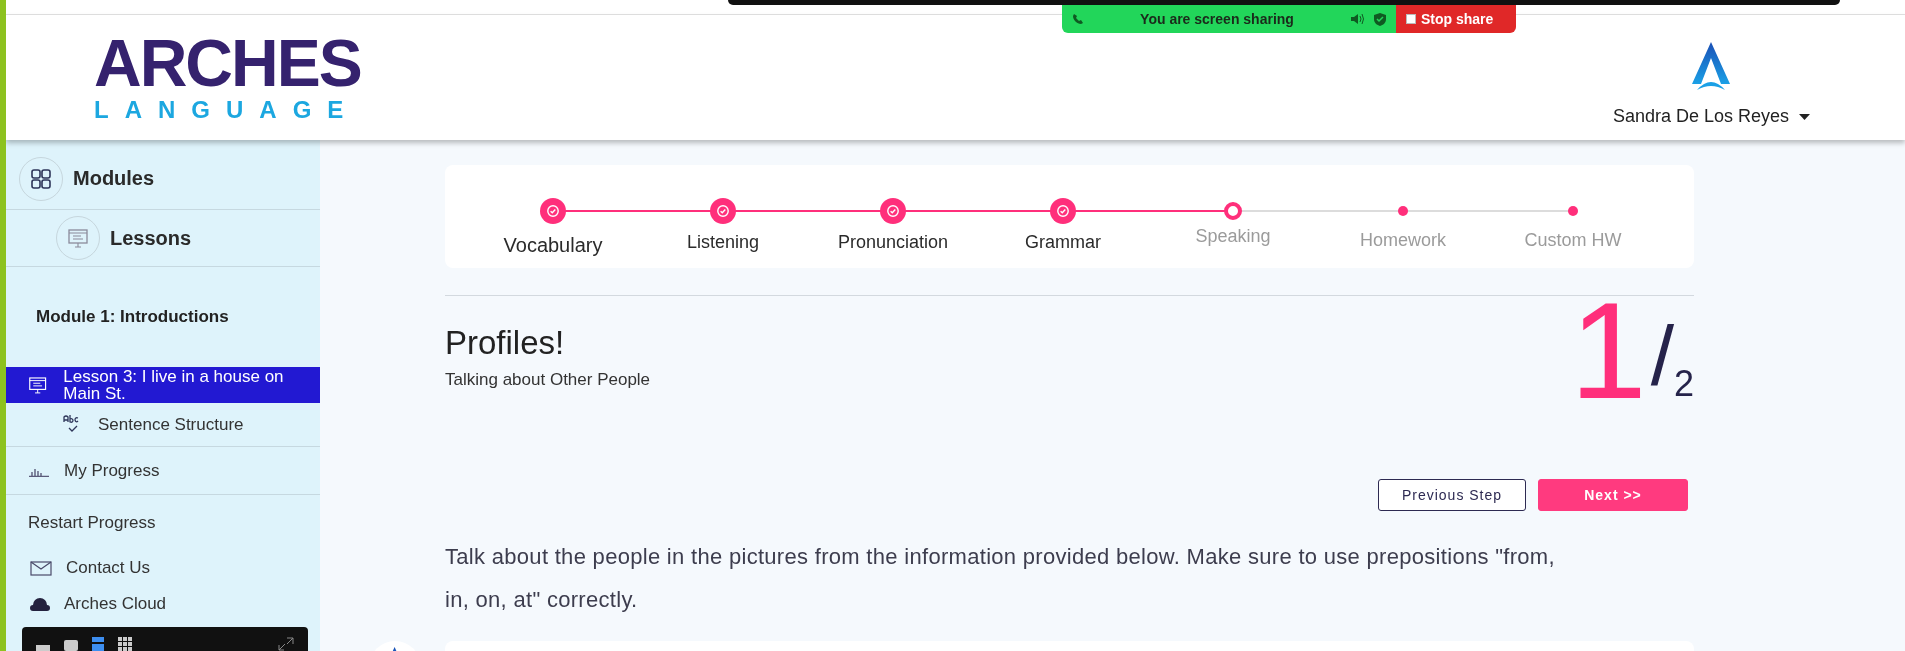 The width and height of the screenshot is (1905, 651). I want to click on lesson-item: Lesson 3: I live in a house on Main St., so click(163, 385).